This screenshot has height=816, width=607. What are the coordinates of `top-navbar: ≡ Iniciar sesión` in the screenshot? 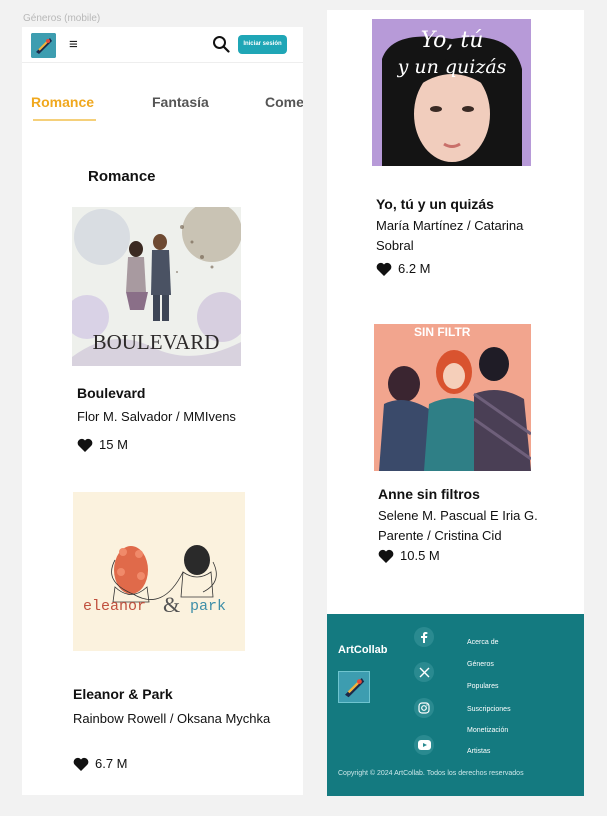 It's located at (162, 45).